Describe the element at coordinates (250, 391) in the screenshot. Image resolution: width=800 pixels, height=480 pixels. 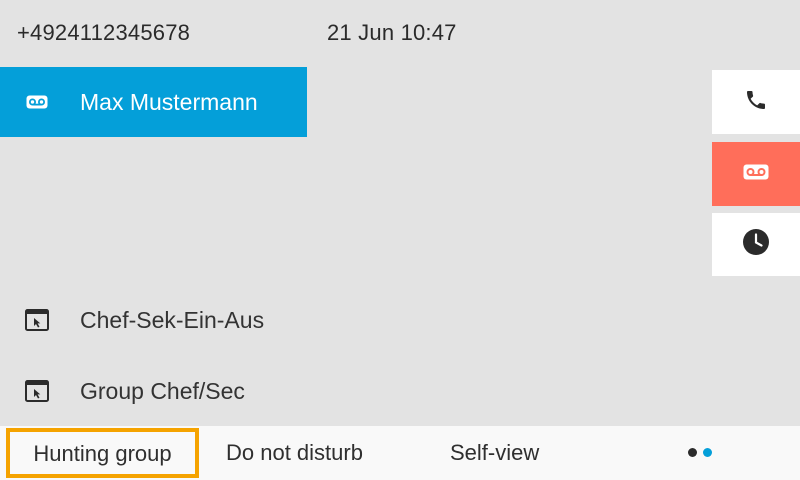
I see `list-item-group-chef-sec: Group Chef/Sec` at that location.